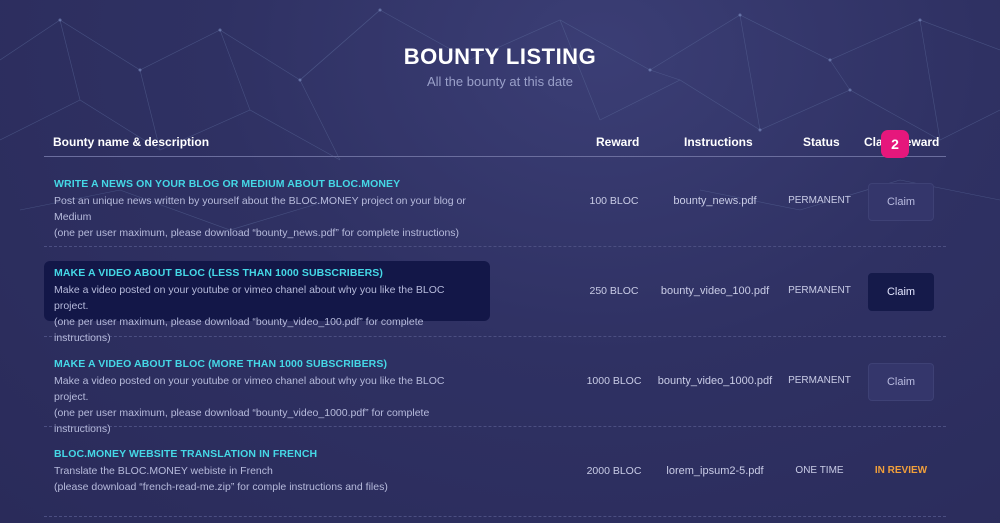 The width and height of the screenshot is (1000, 523). Describe the element at coordinates (614, 291) in the screenshot. I see `reward-value: 250 BLOC` at that location.